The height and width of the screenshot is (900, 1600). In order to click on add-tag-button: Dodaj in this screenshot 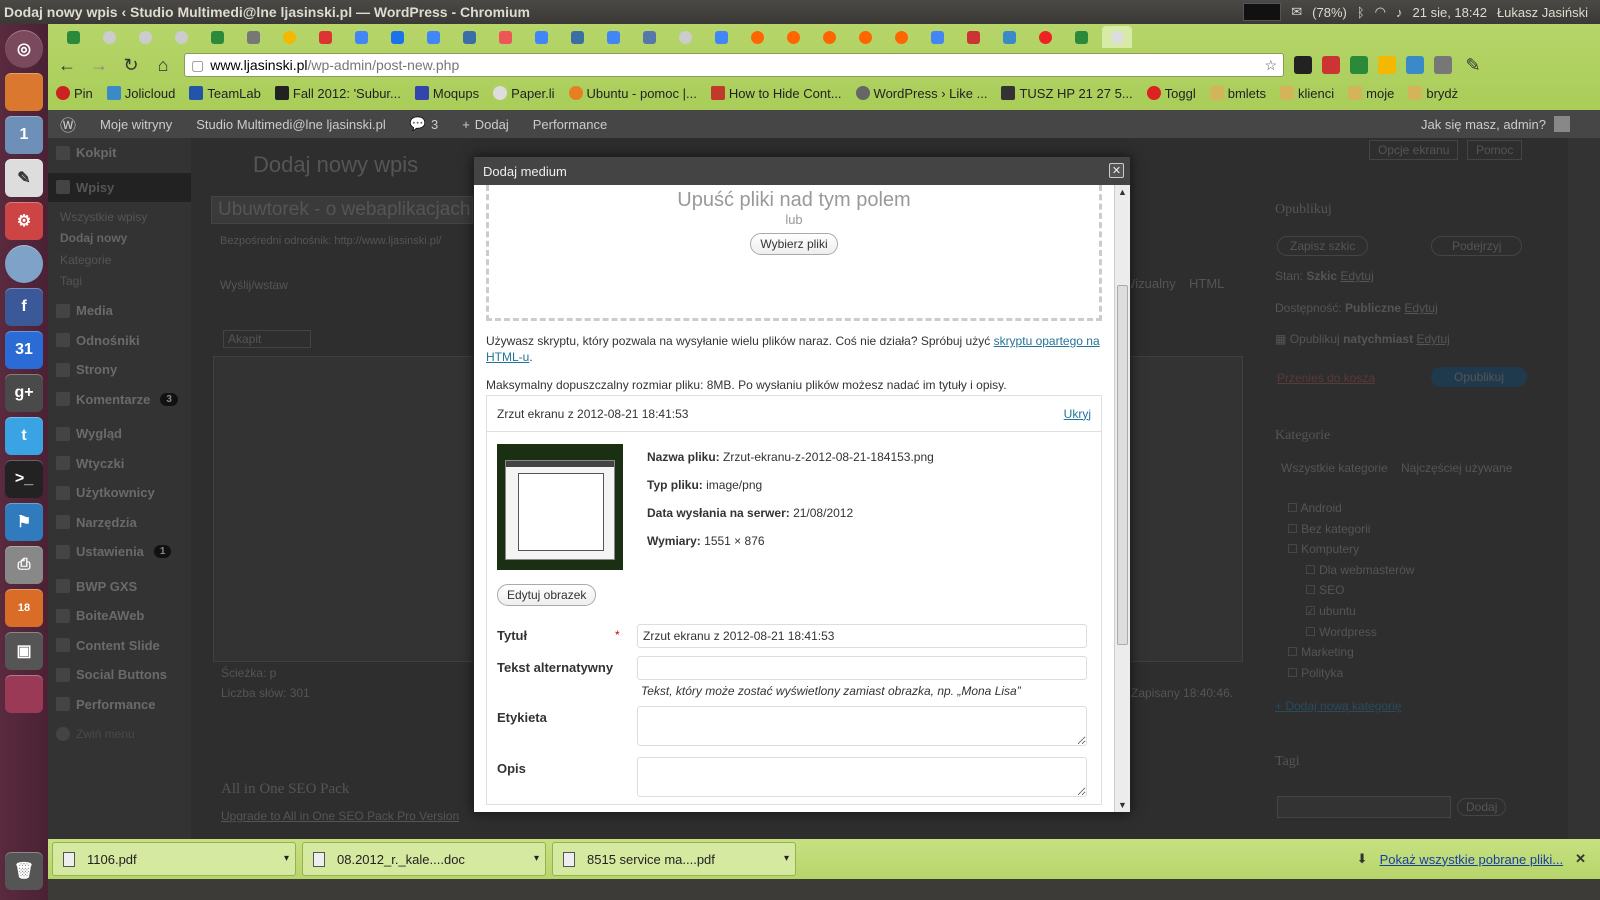, I will do `click(1482, 807)`.